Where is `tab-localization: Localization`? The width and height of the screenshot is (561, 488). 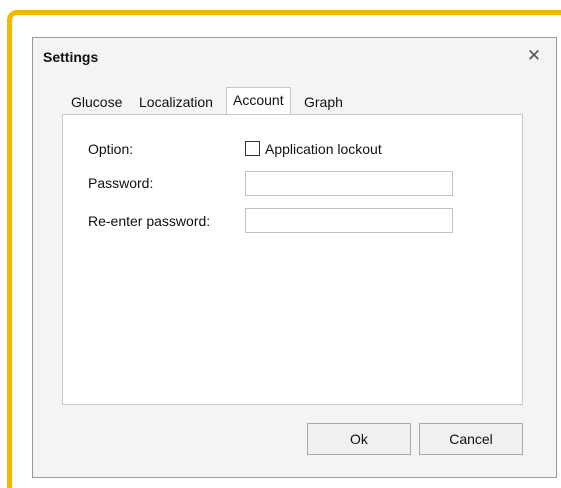 tab-localization: Localization is located at coordinates (176, 102).